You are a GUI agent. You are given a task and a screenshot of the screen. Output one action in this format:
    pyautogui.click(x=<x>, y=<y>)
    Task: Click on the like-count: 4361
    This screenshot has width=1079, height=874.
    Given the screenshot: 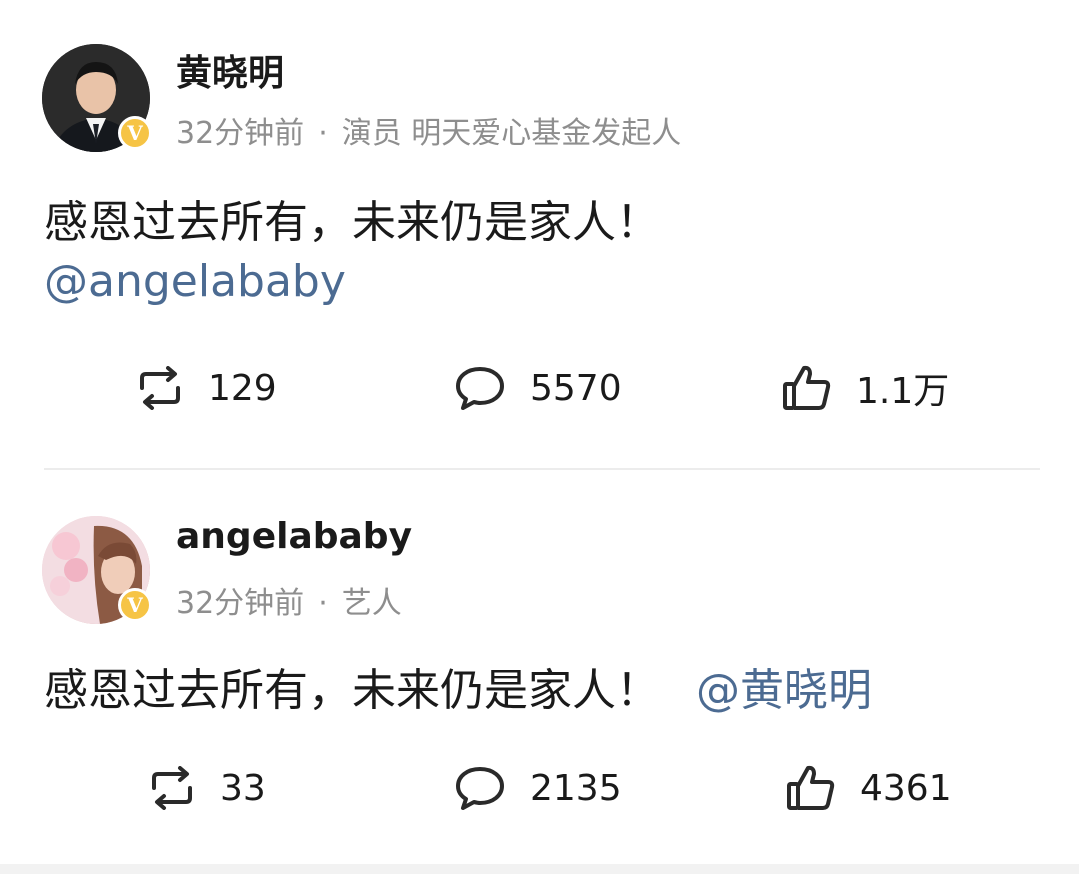 What is the action you would take?
    pyautogui.click(x=906, y=788)
    